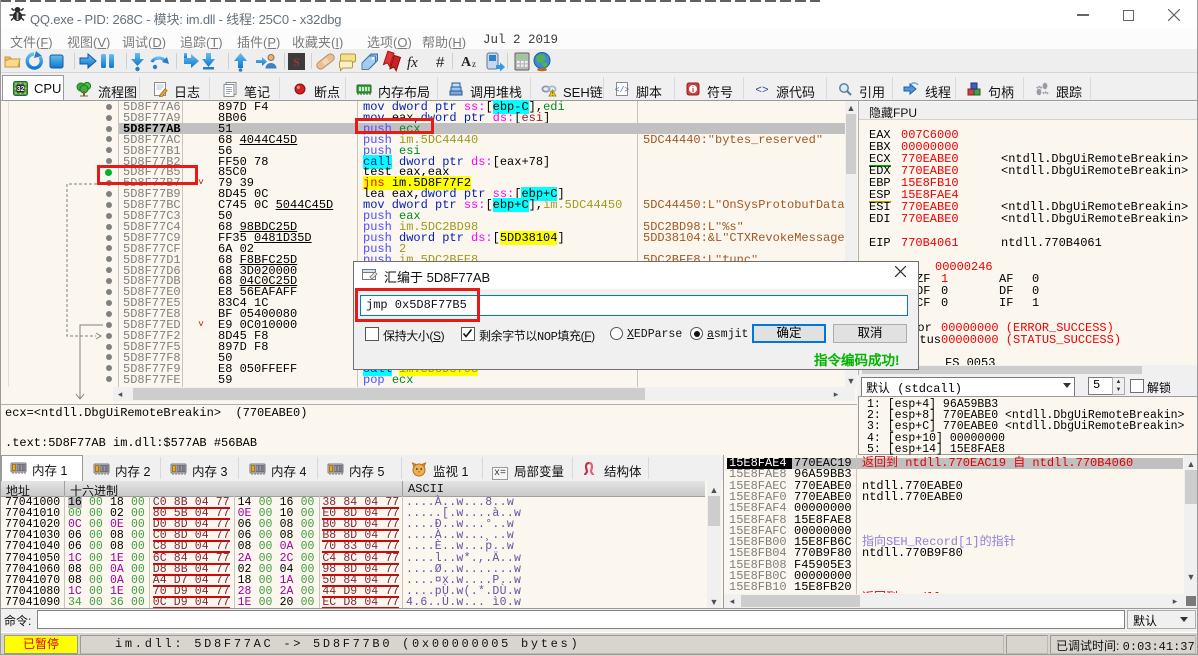 The height and width of the screenshot is (656, 1198). Describe the element at coordinates (296, 62) in the screenshot. I see `svg-text: S` at that location.